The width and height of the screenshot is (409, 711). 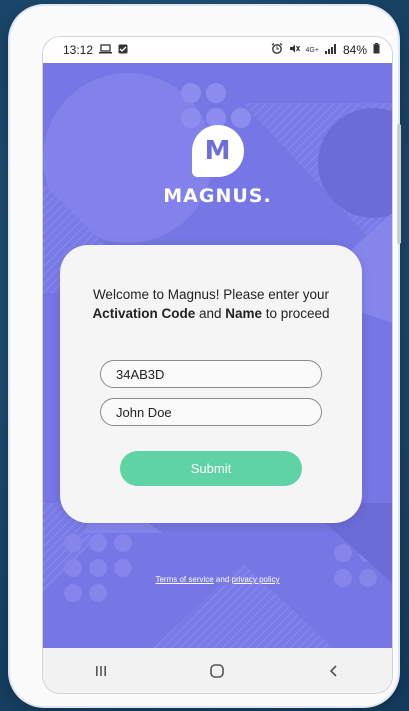 I want to click on privacy-policy-link: privacy policy, so click(x=256, y=579).